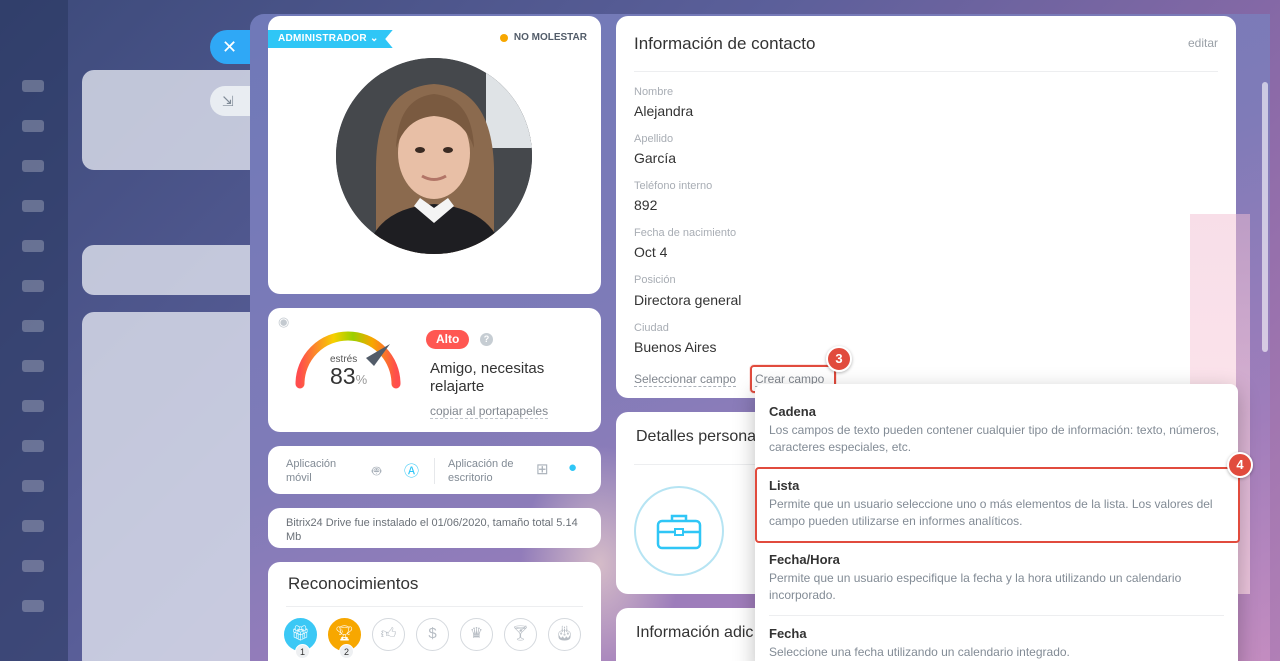  I want to click on status-dot-icon, so click(503, 37).